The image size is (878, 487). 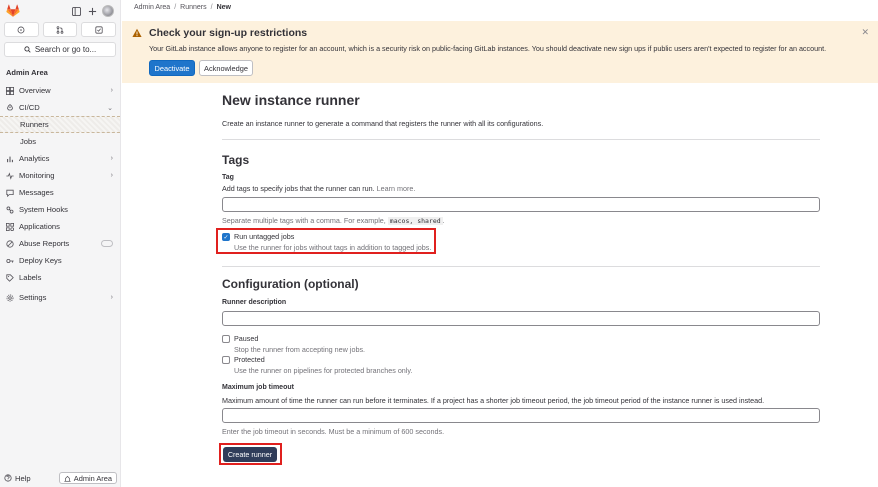 I want to click on deactivate-button: Deactivate, so click(x=172, y=68).